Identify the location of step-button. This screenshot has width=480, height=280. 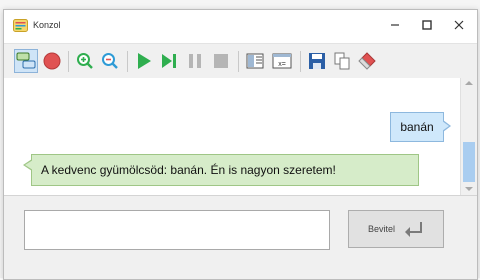
(169, 61).